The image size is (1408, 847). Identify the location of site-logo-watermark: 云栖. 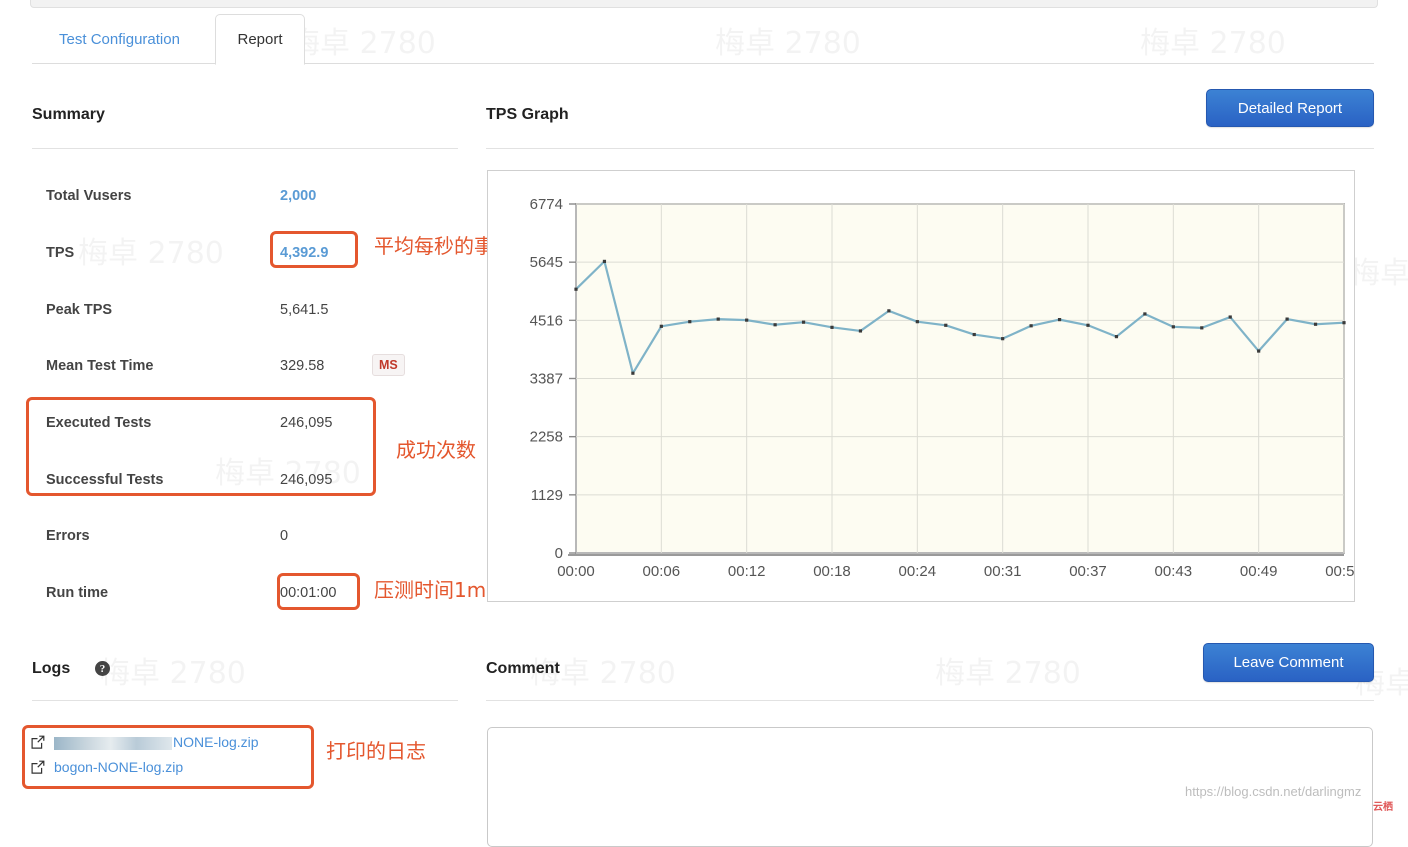
(1383, 807).